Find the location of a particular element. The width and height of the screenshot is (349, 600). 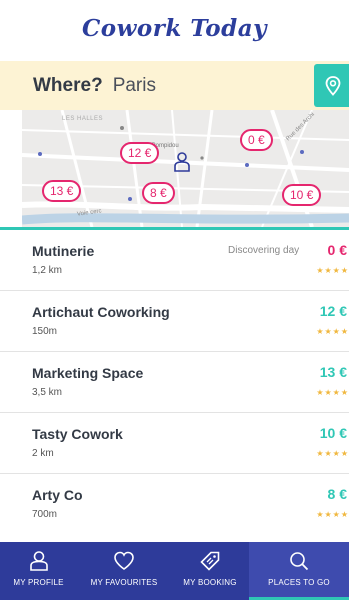

tag-icon is located at coordinates (210, 561).